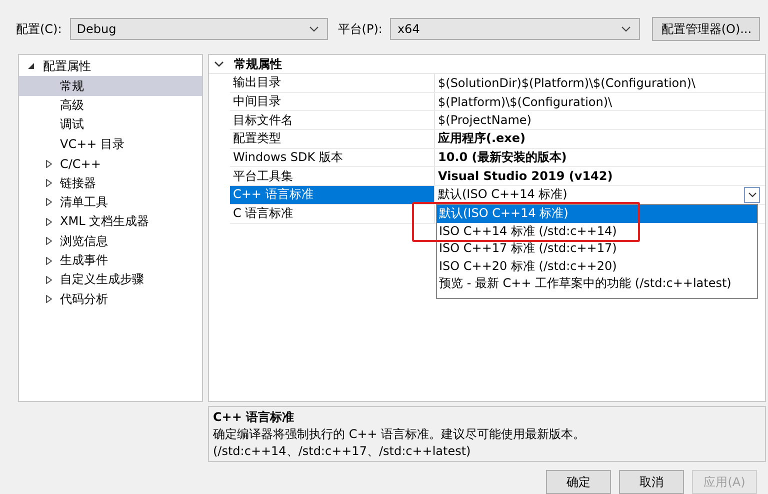 This screenshot has height=494, width=768. I want to click on property-value: $(ProjectName), so click(484, 121).